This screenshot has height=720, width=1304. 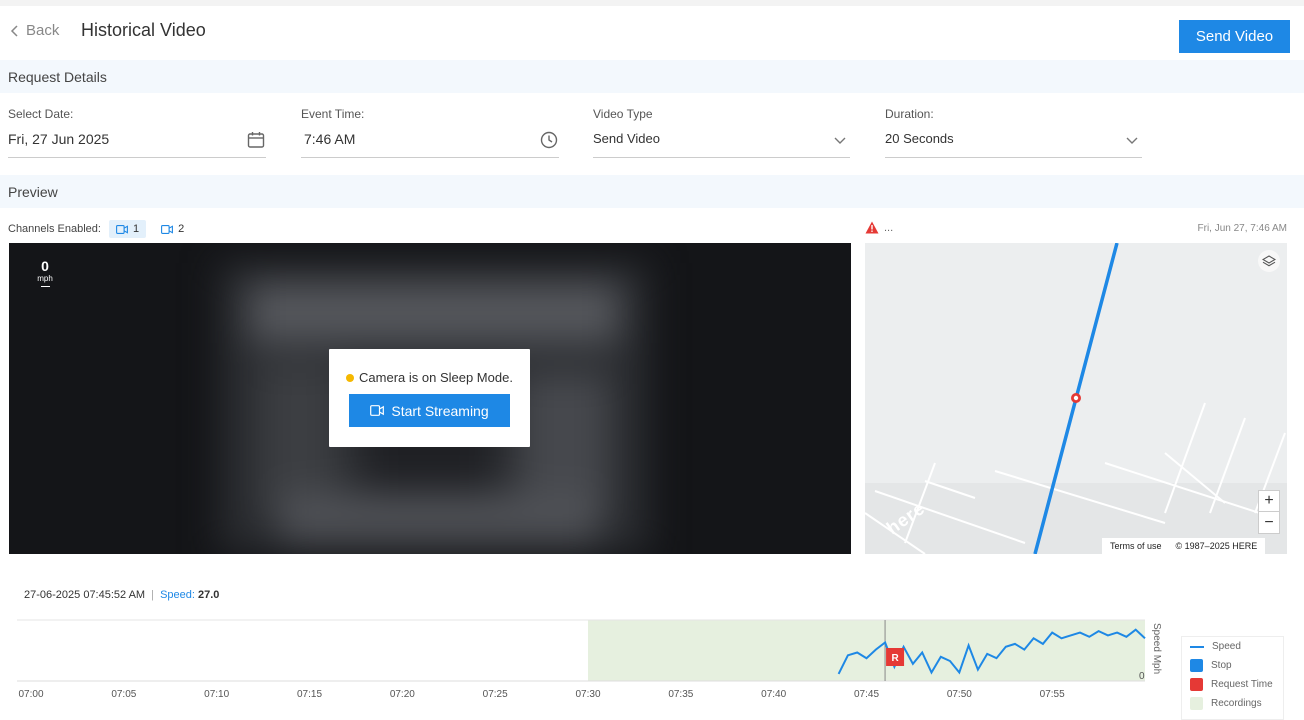 I want to click on legend-label: Stop, so click(x=1221, y=665).